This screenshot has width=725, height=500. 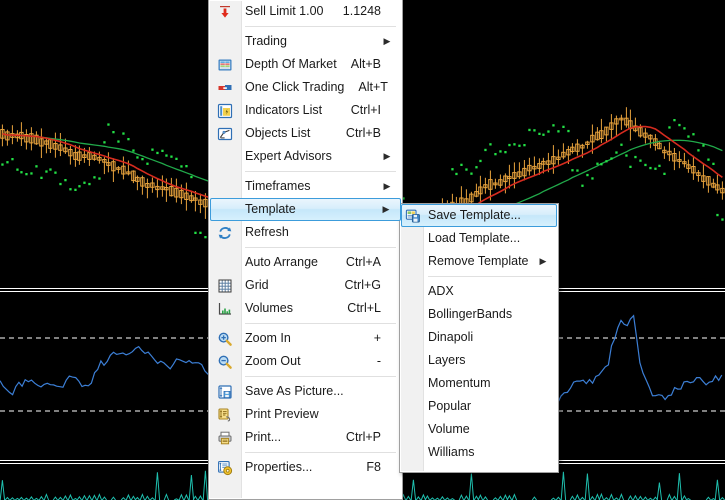 I want to click on menu-item-accelerator: Alt+T, so click(x=373, y=87).